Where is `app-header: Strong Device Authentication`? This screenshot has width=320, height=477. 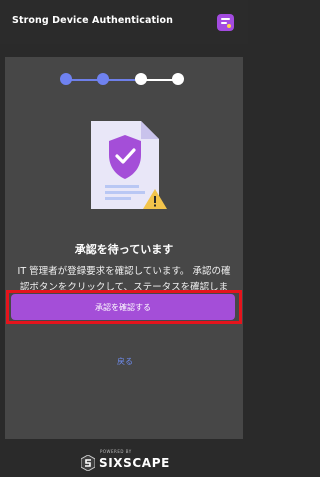
app-header: Strong Device Authentication is located at coordinates (124, 22).